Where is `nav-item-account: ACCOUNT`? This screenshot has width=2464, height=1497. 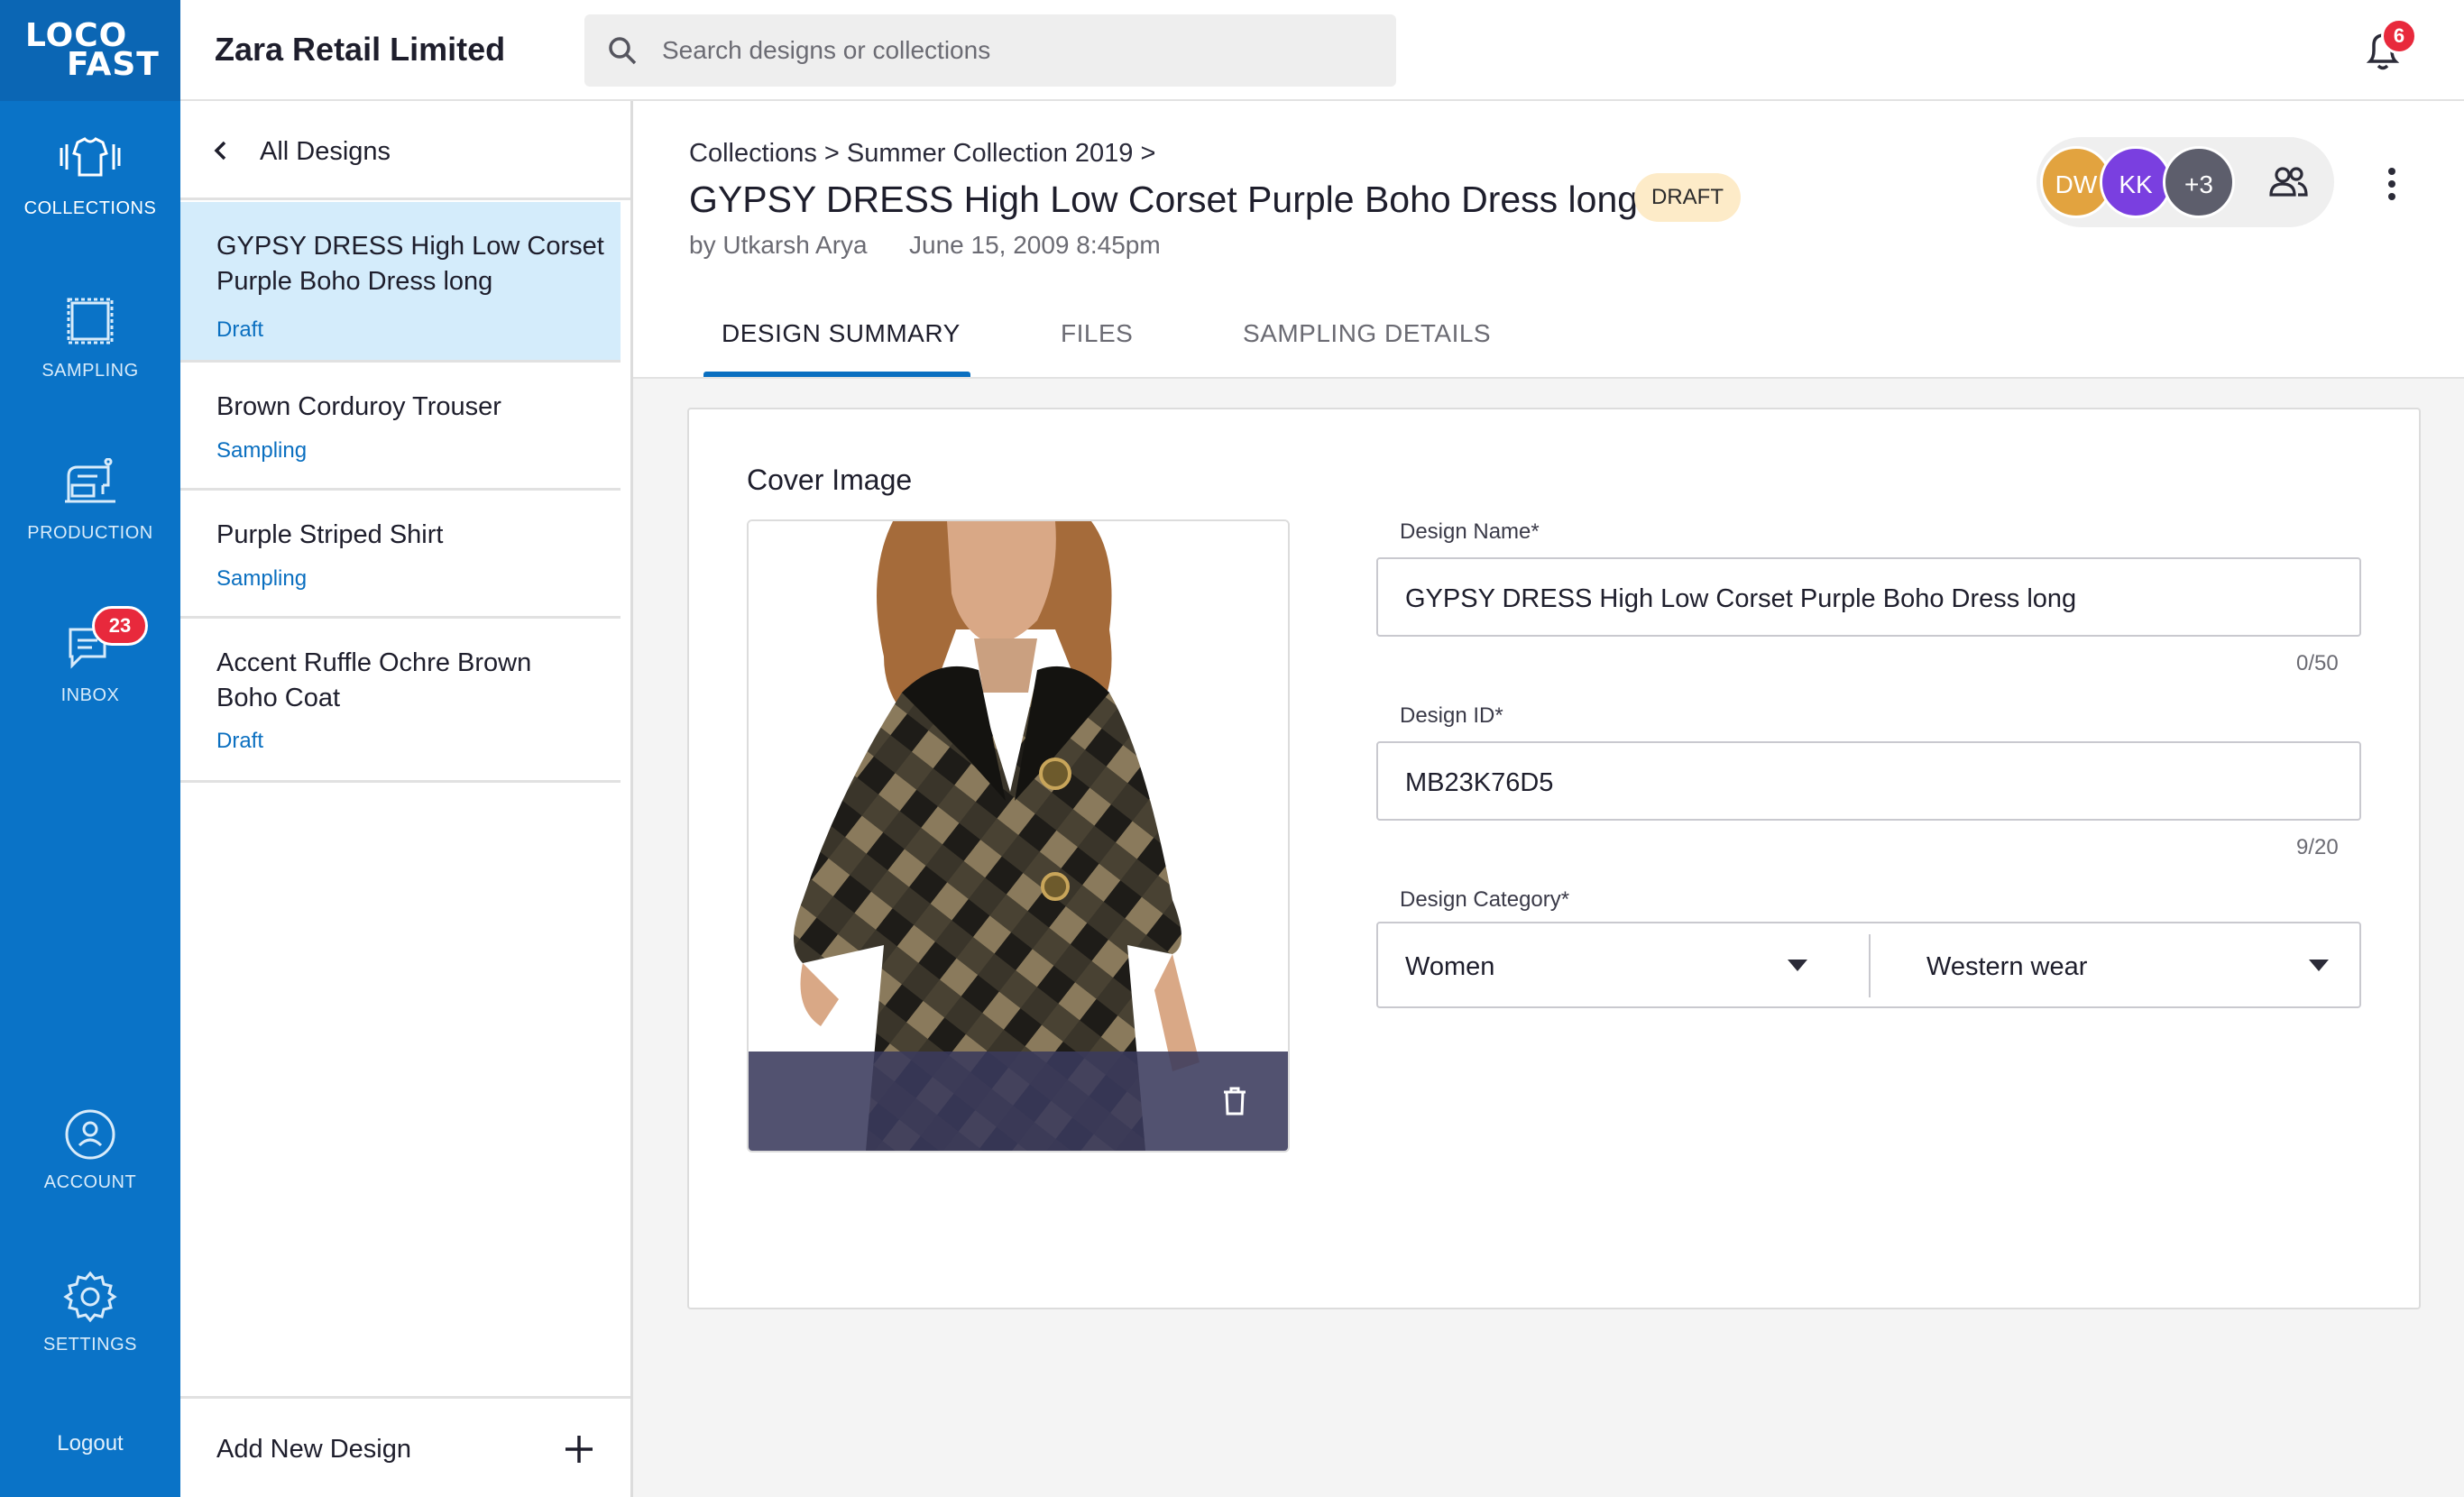 nav-item-account: ACCOUNT is located at coordinates (90, 1170).